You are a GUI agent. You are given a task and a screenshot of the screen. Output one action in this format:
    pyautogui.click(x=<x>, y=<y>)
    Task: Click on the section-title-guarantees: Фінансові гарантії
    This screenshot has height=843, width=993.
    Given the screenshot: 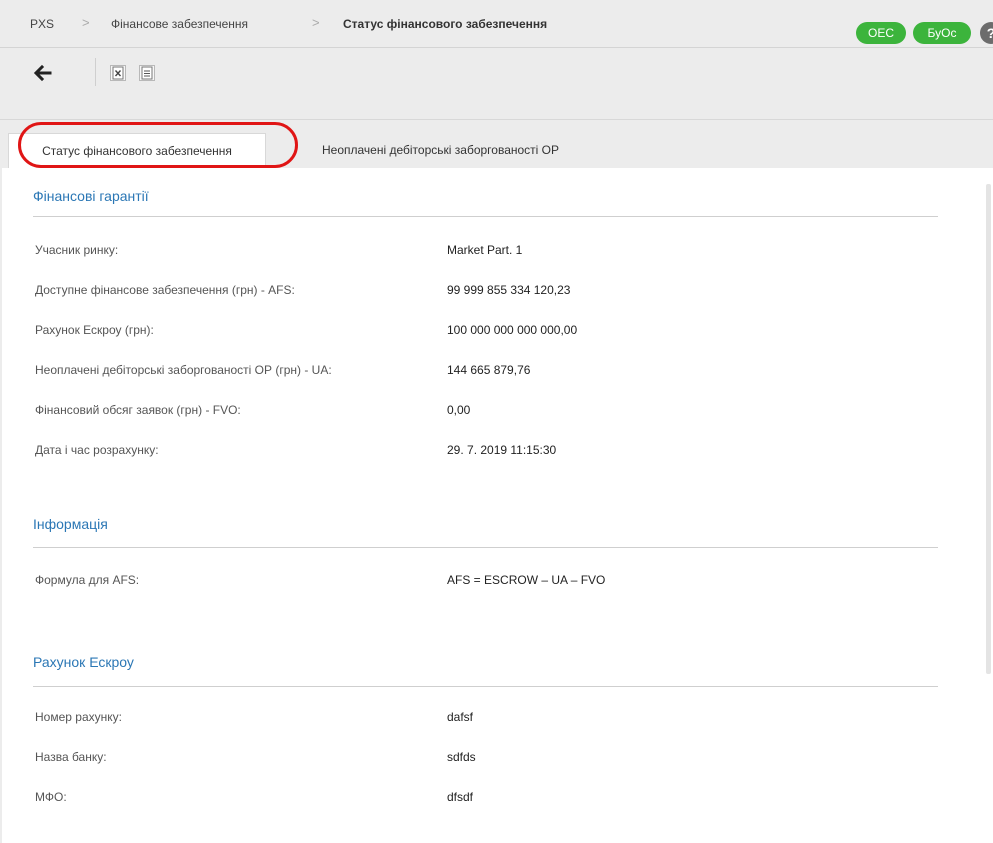 What is the action you would take?
    pyautogui.click(x=91, y=196)
    